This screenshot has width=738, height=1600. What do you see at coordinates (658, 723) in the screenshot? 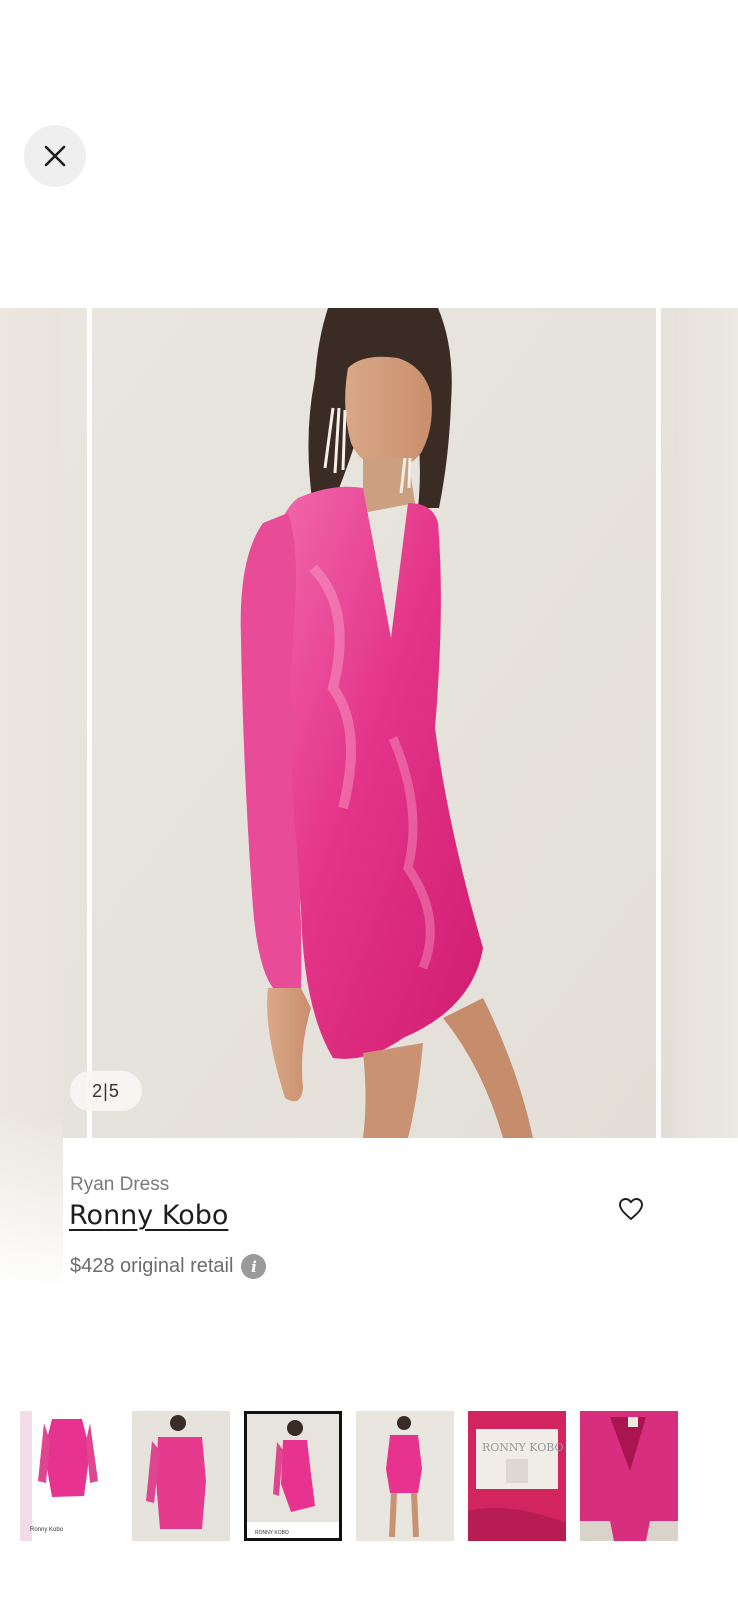
I see `photo-frame-right` at bounding box center [658, 723].